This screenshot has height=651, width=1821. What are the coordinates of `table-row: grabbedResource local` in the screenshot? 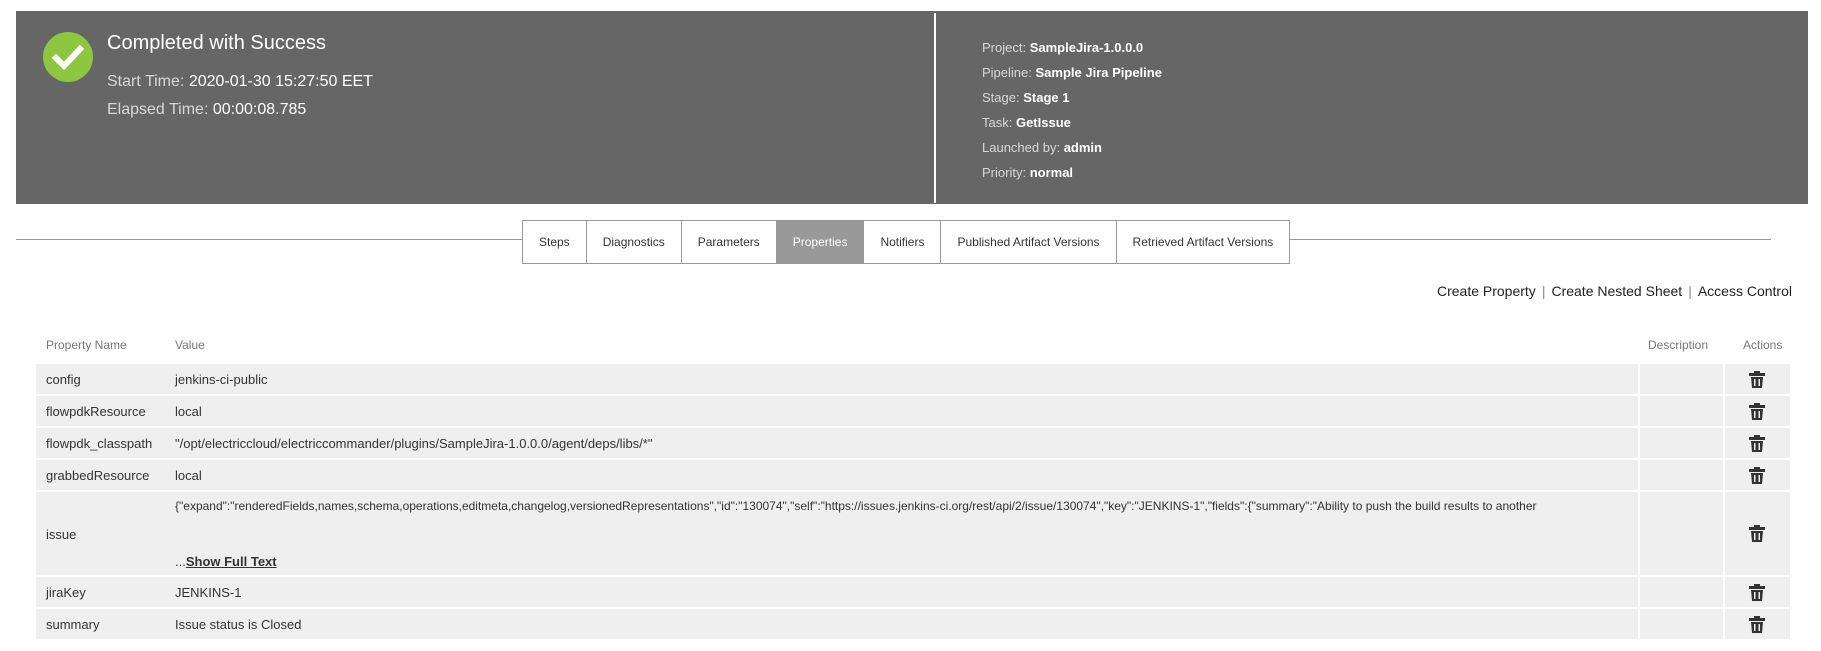 It's located at (913, 476).